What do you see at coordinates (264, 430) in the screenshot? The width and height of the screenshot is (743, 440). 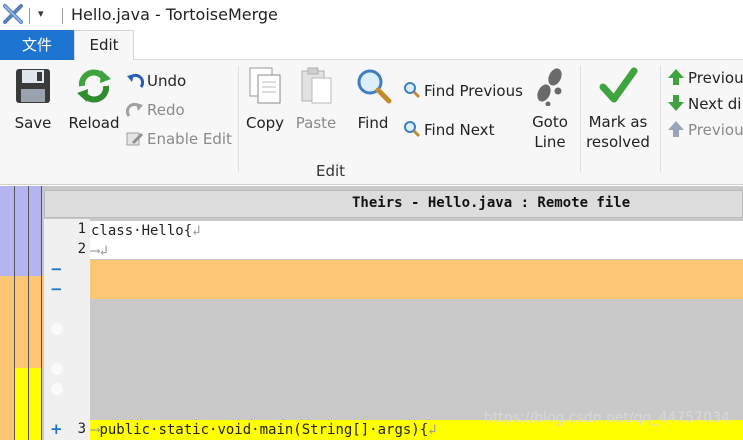 I see `code-text: public·static·void·main(String[]·args){` at bounding box center [264, 430].